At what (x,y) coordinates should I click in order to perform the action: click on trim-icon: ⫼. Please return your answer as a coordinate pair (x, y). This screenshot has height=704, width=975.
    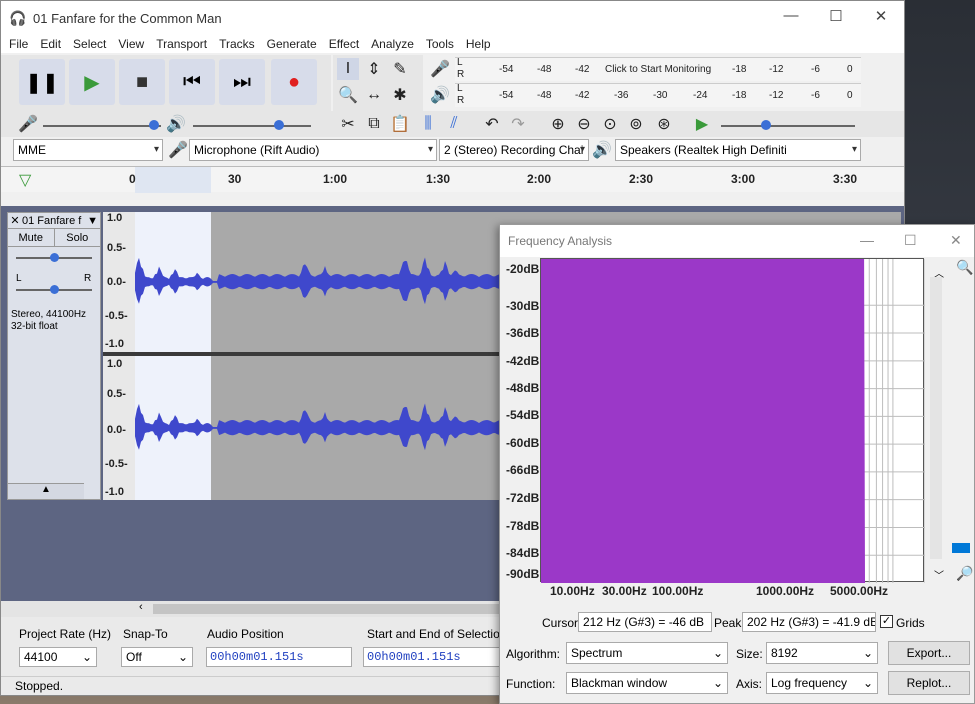
    Looking at the image, I should click on (428, 124).